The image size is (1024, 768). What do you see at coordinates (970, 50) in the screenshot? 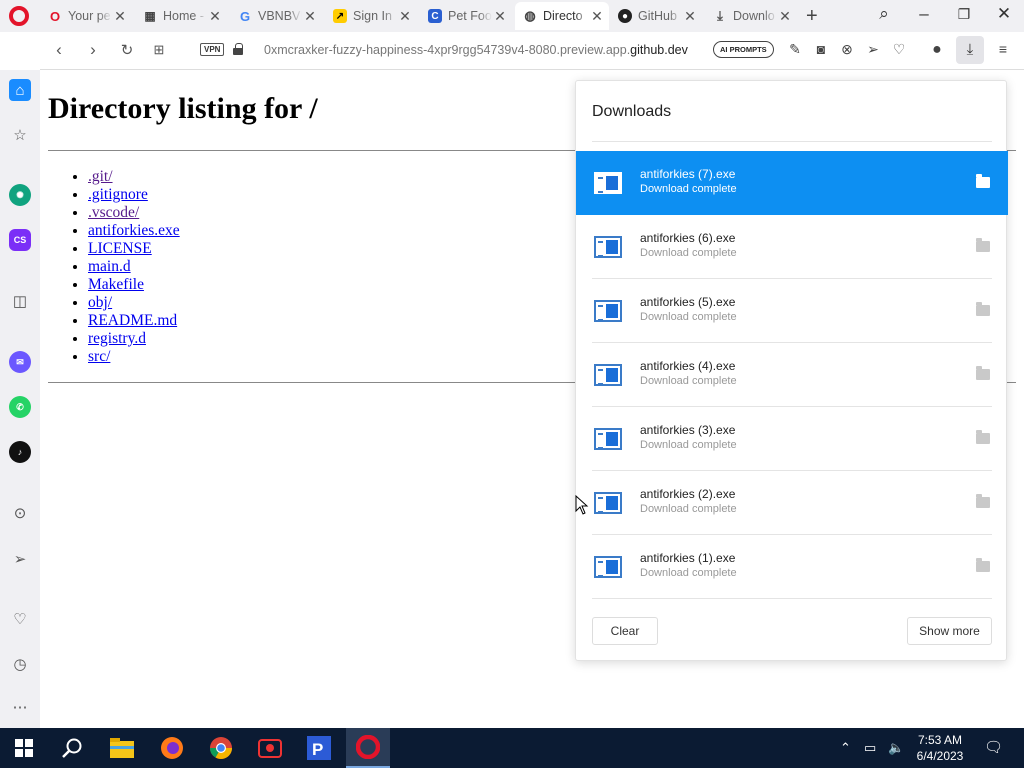
I see `downloads-button: ⤓` at bounding box center [970, 50].